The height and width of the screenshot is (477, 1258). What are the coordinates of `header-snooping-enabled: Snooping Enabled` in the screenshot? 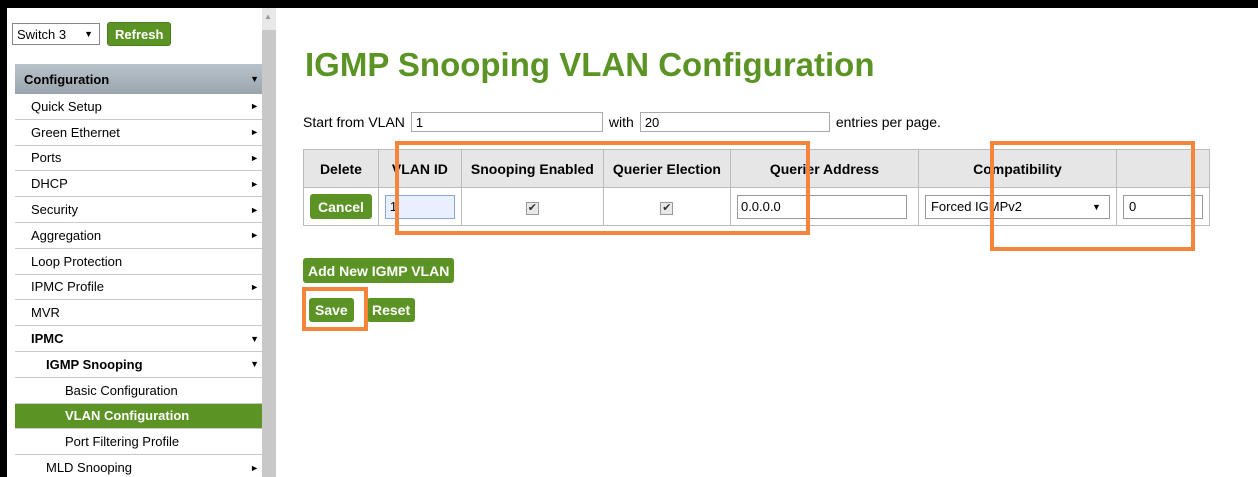 It's located at (532, 168).